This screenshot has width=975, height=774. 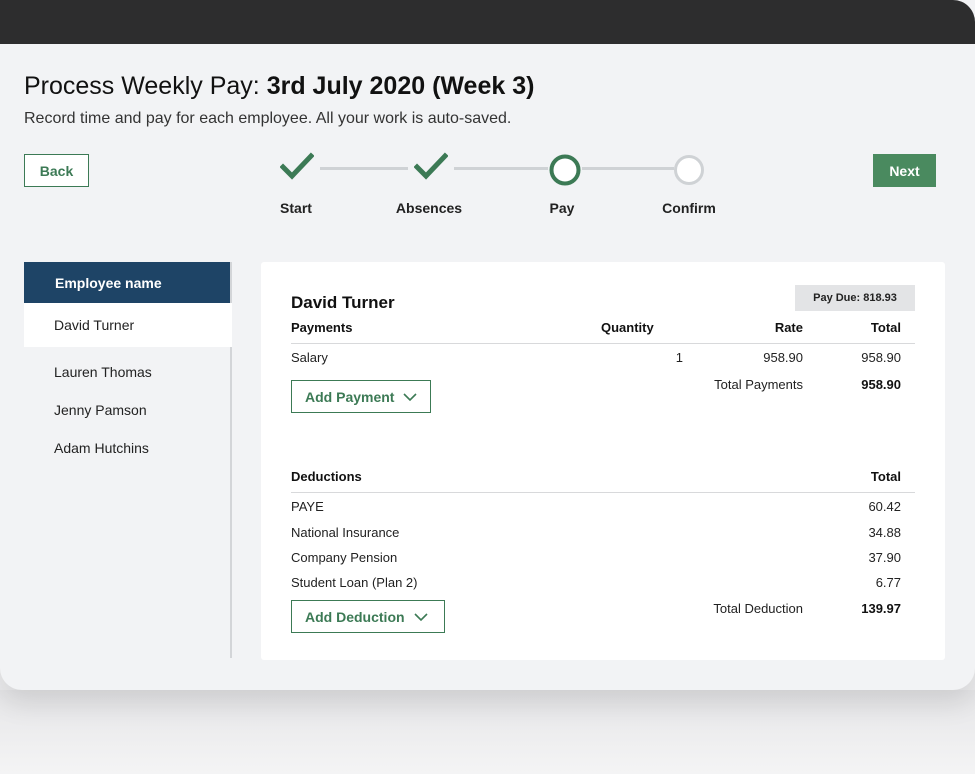 What do you see at coordinates (487, 22) in the screenshot?
I see `window-titlebar` at bounding box center [487, 22].